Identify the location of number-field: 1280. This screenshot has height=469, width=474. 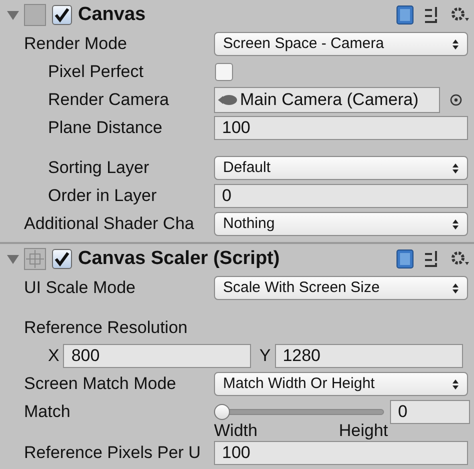
(368, 356).